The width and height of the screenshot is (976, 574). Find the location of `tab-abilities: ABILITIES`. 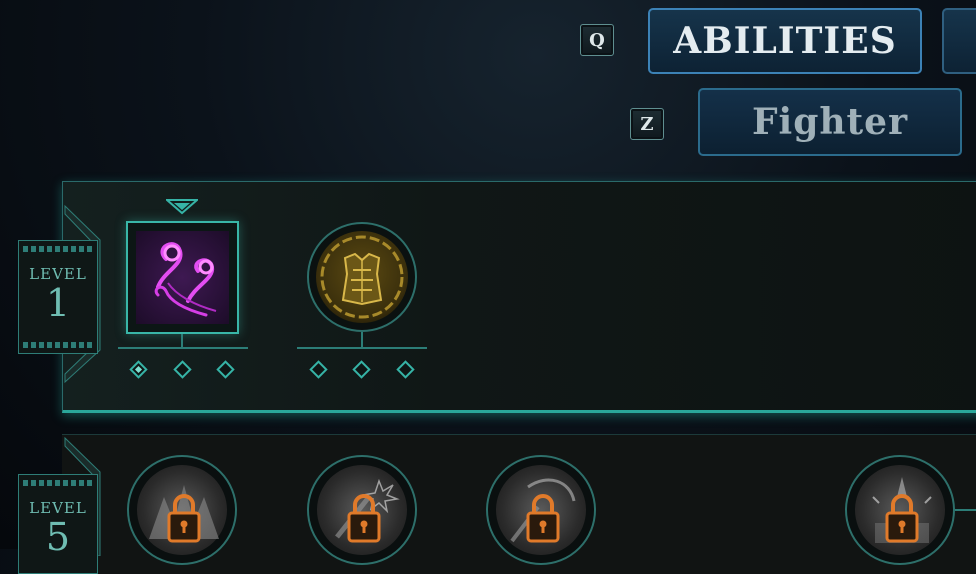

tab-abilities: ABILITIES is located at coordinates (785, 41).